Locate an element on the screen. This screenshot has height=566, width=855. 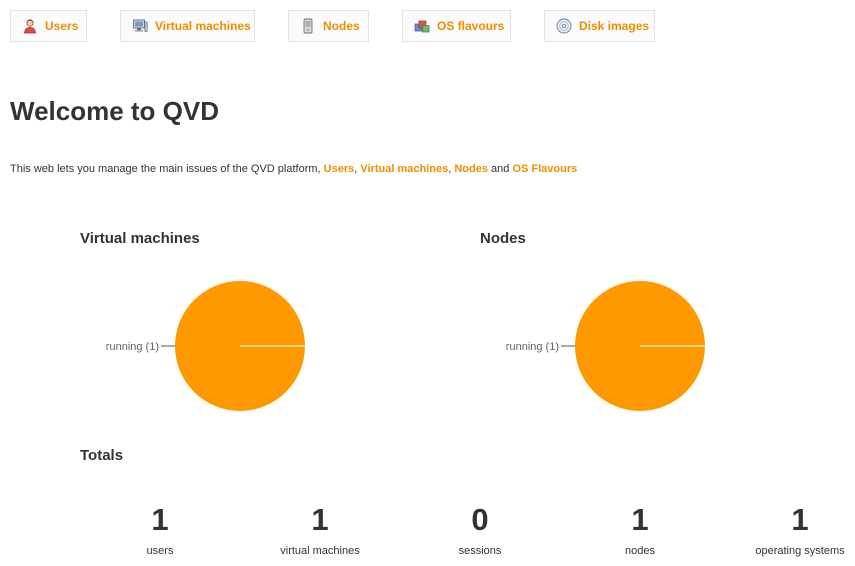
total-nodes-label: nodes is located at coordinates (640, 551).